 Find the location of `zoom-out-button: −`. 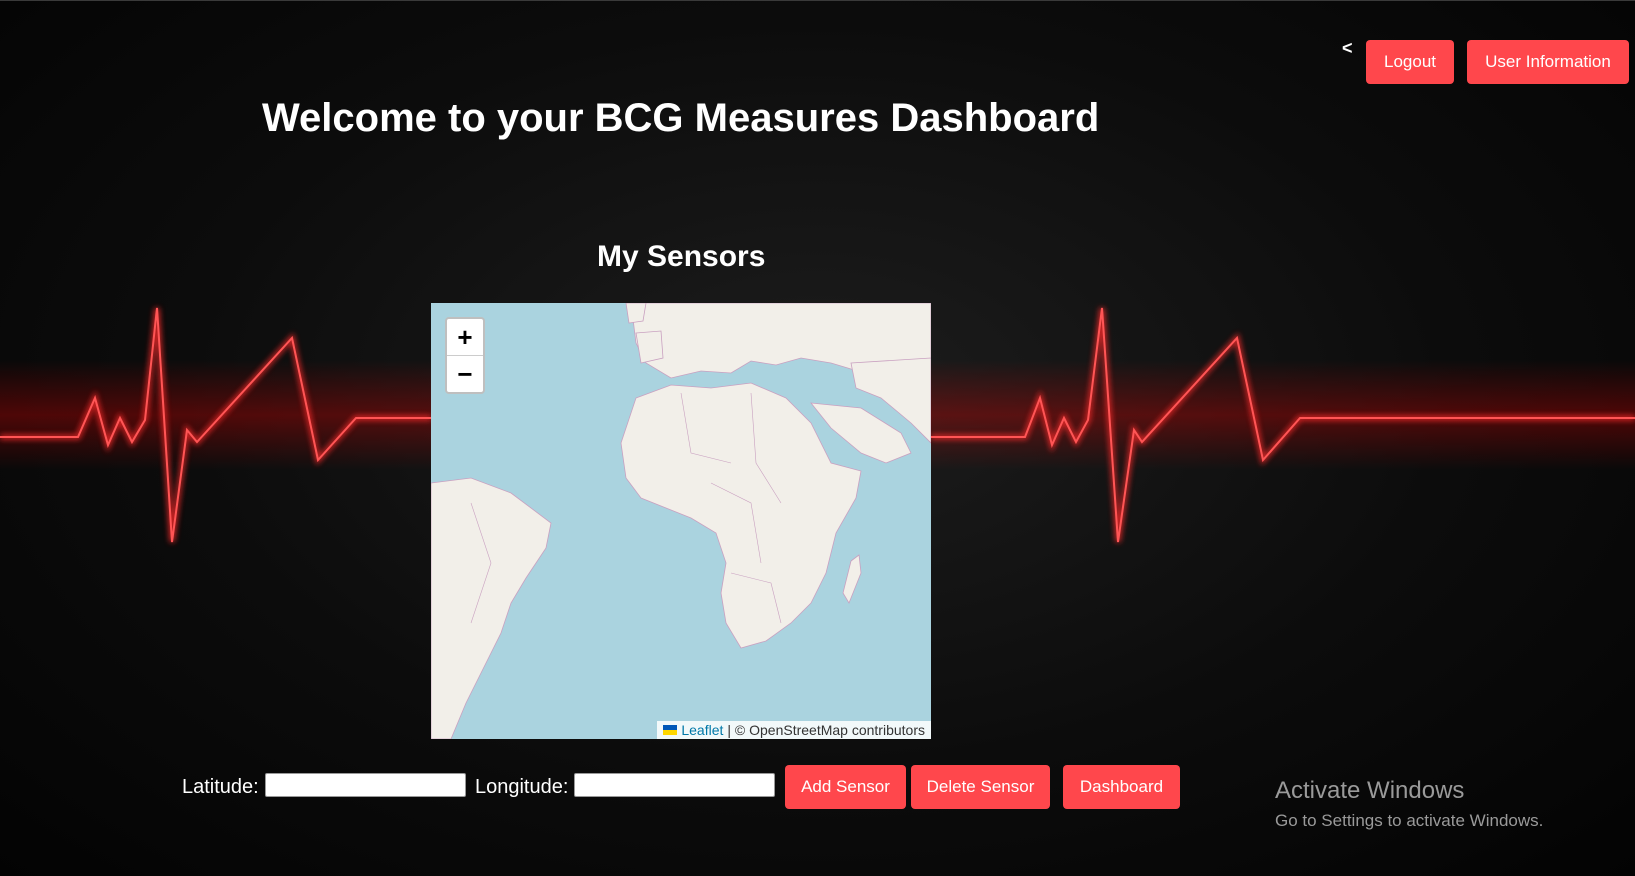

zoom-out-button: − is located at coordinates (465, 374).